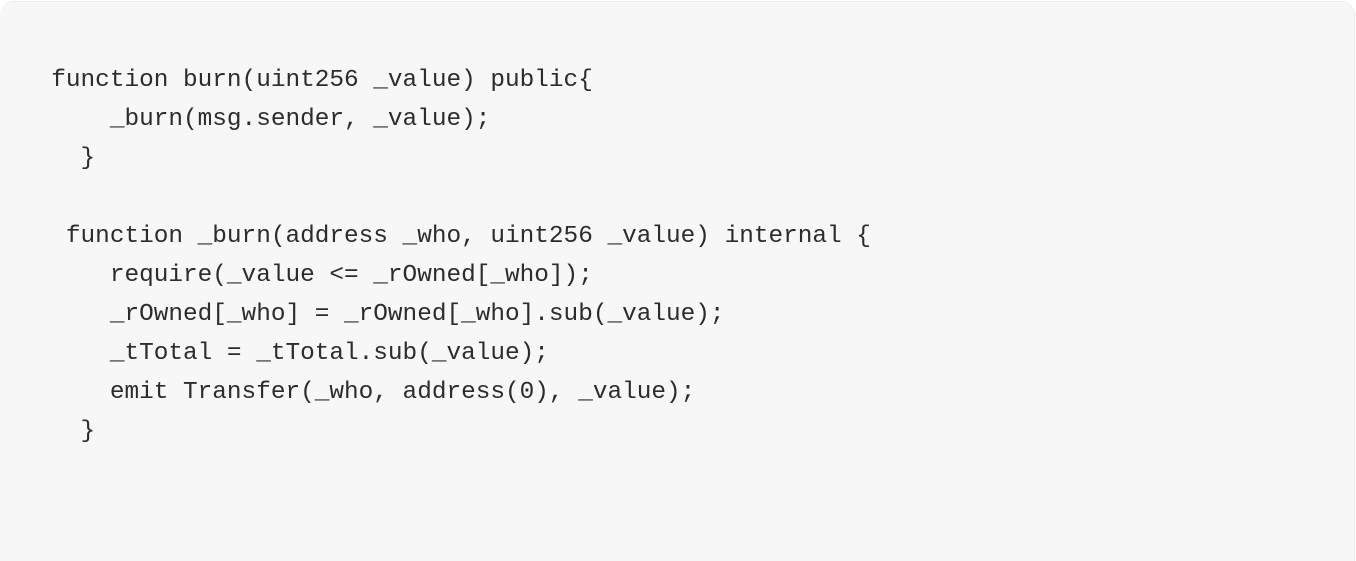  Describe the element at coordinates (307, 275) in the screenshot. I see `code-line: require(_value <= _rOwned[_who]);` at that location.